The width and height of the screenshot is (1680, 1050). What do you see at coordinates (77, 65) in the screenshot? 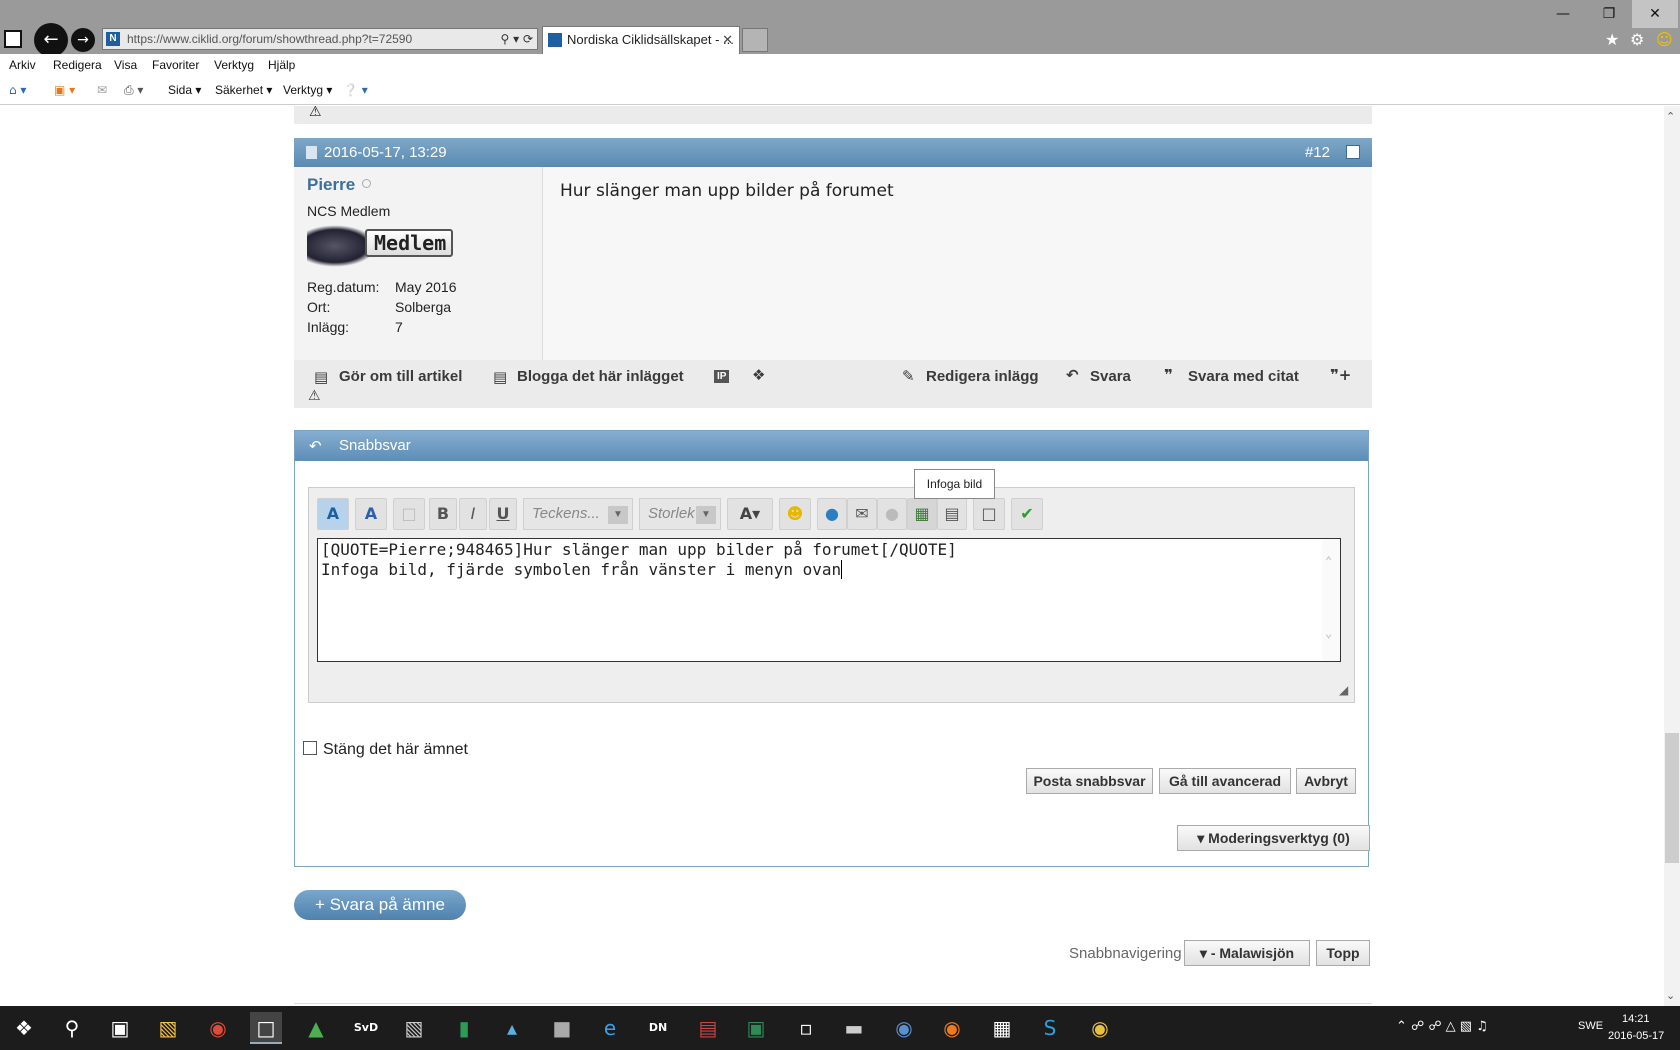
I see `menu-redigera: Redigera` at bounding box center [77, 65].